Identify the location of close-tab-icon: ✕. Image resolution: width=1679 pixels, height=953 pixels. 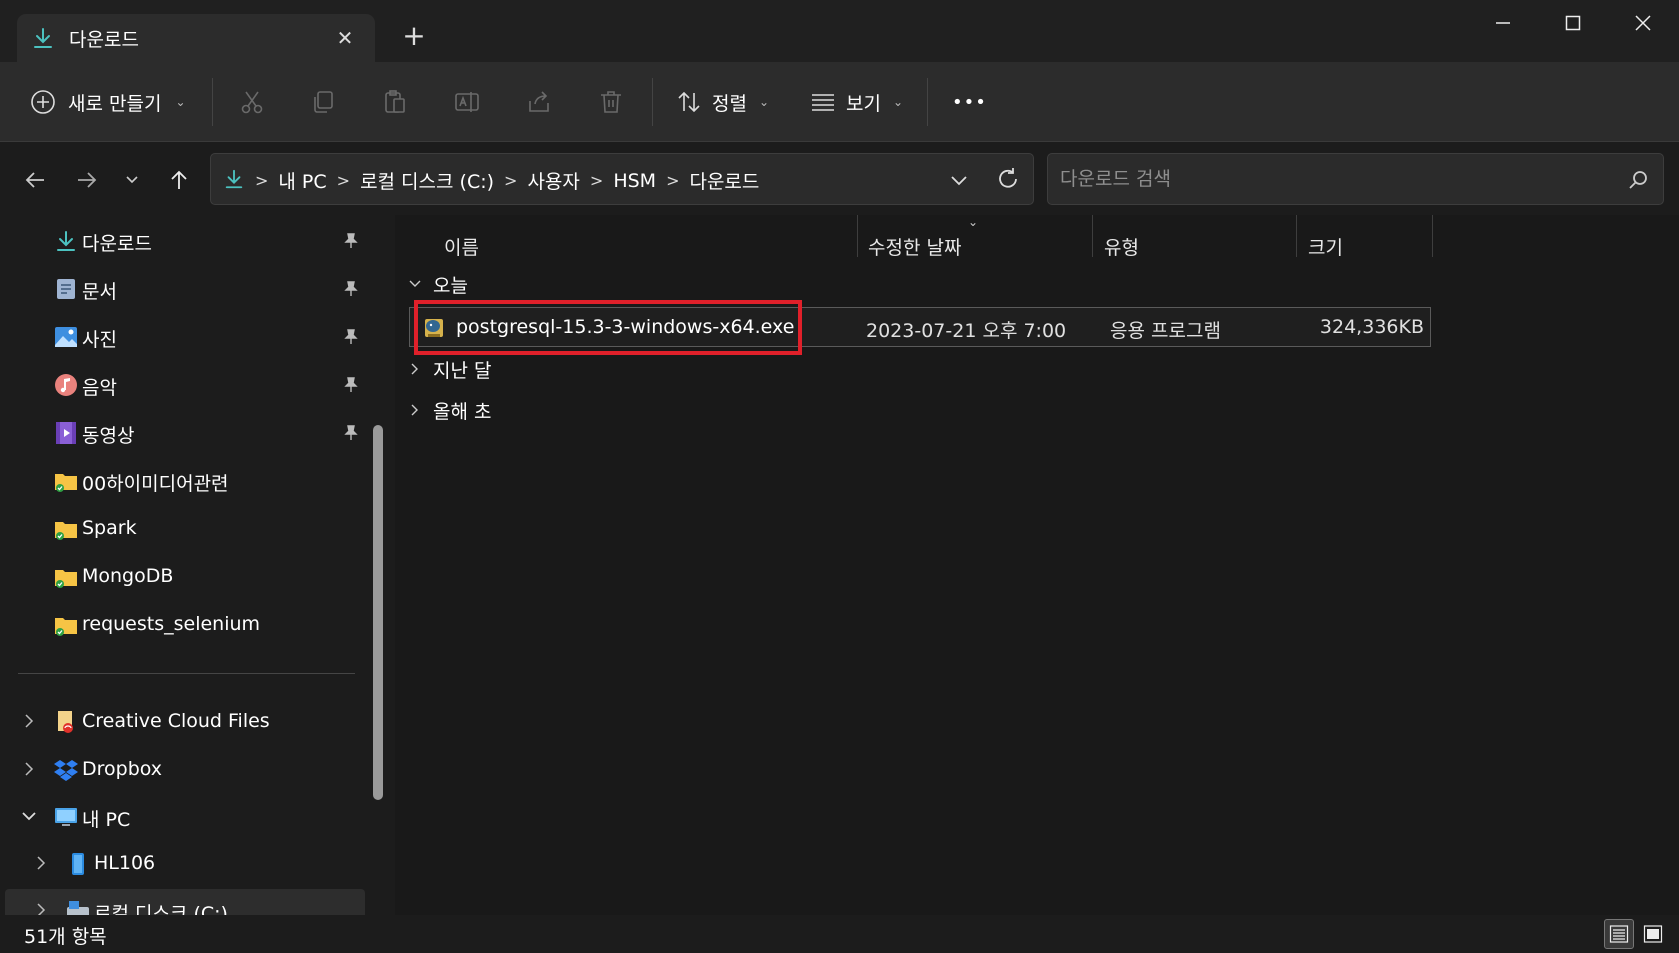
(345, 38).